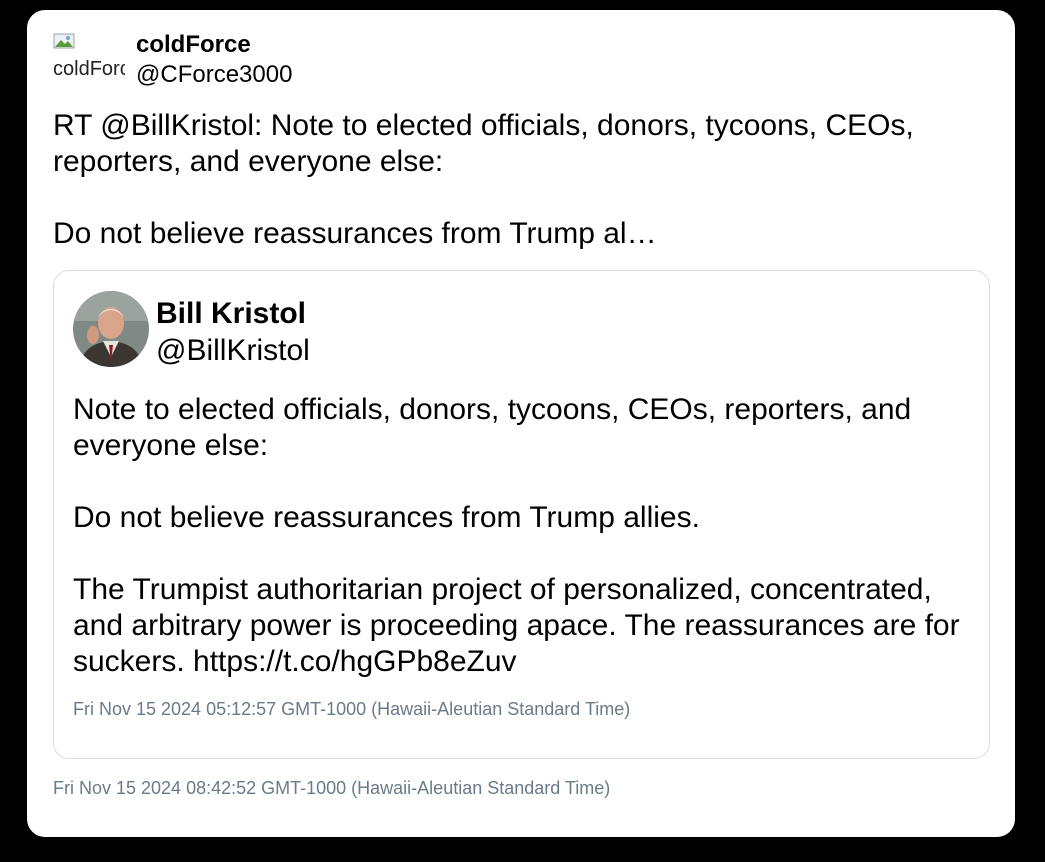 Image resolution: width=1045 pixels, height=862 pixels. What do you see at coordinates (231, 314) in the screenshot?
I see `quoted-author-display-name: Bill Kristol` at bounding box center [231, 314].